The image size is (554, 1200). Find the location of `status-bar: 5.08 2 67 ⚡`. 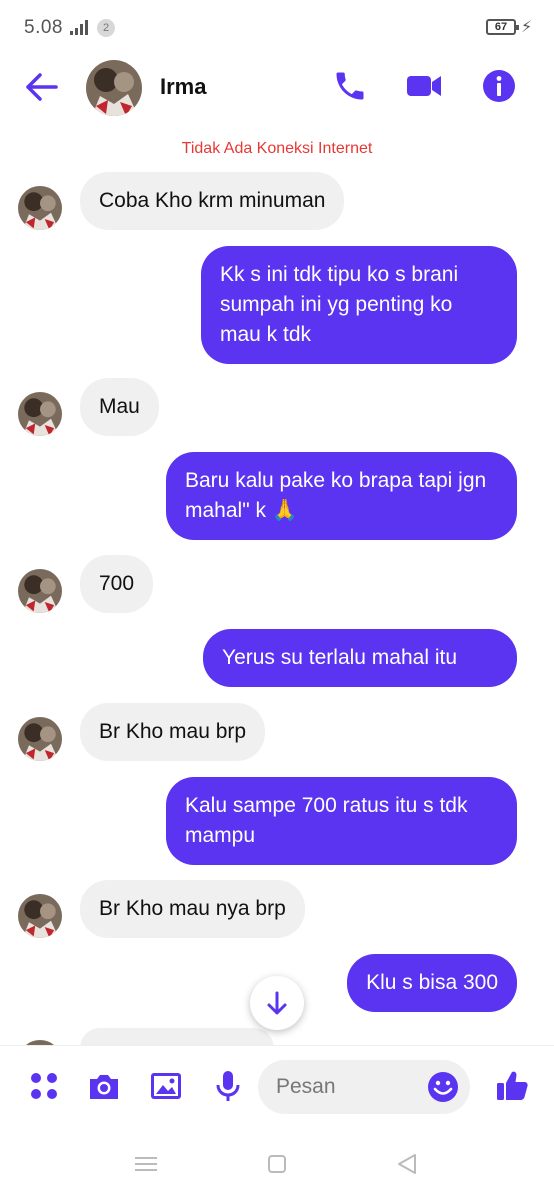

status-bar: 5.08 2 67 ⚡ is located at coordinates (277, 28).